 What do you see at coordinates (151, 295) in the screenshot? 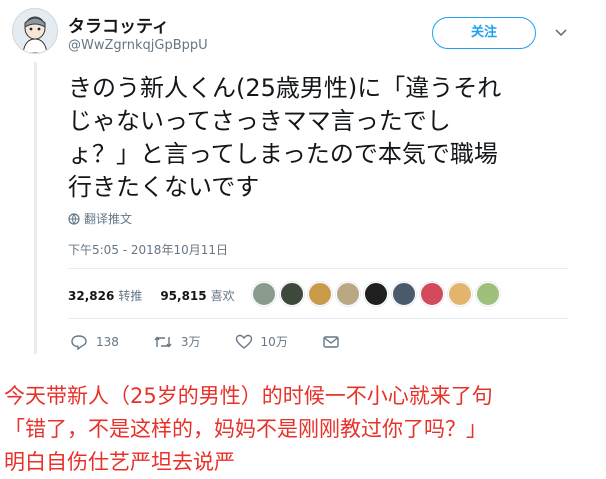
I see `tweet-stats: 32,826 转推 95,815 喜欢` at bounding box center [151, 295].